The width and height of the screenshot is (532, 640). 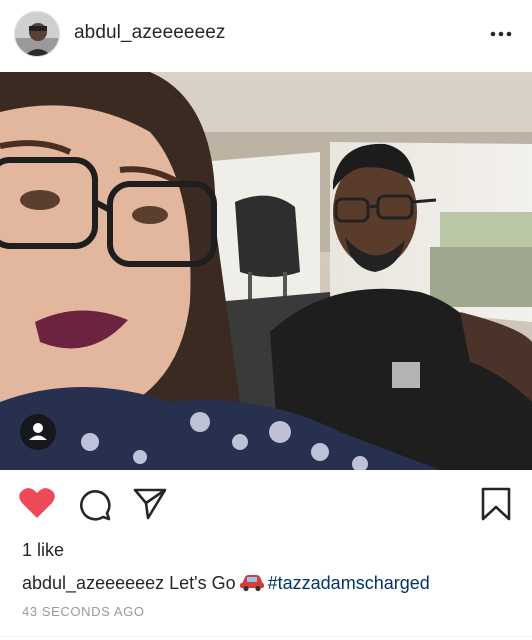 I want to click on avatar, so click(x=37, y=34).